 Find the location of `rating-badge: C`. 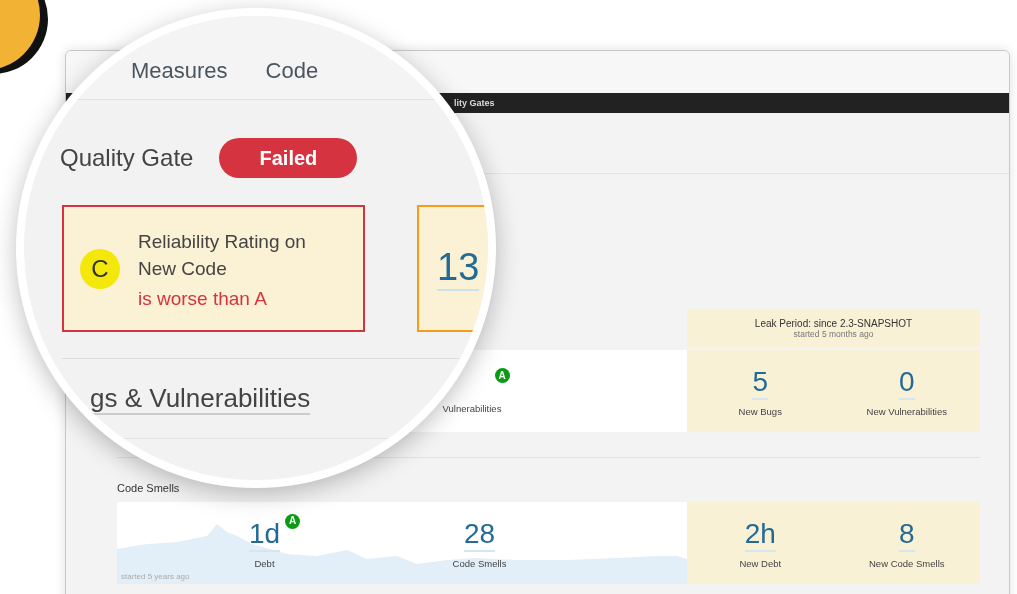

rating-badge: C is located at coordinates (100, 268).